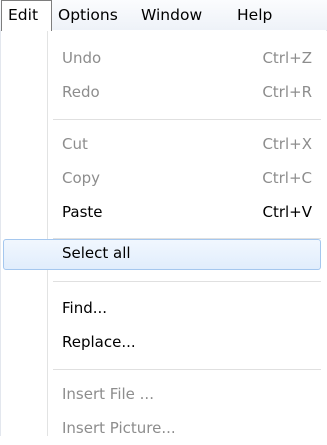 This screenshot has height=445, width=327. I want to click on menu-item-cut: Cut Ctrl+X, so click(162, 145).